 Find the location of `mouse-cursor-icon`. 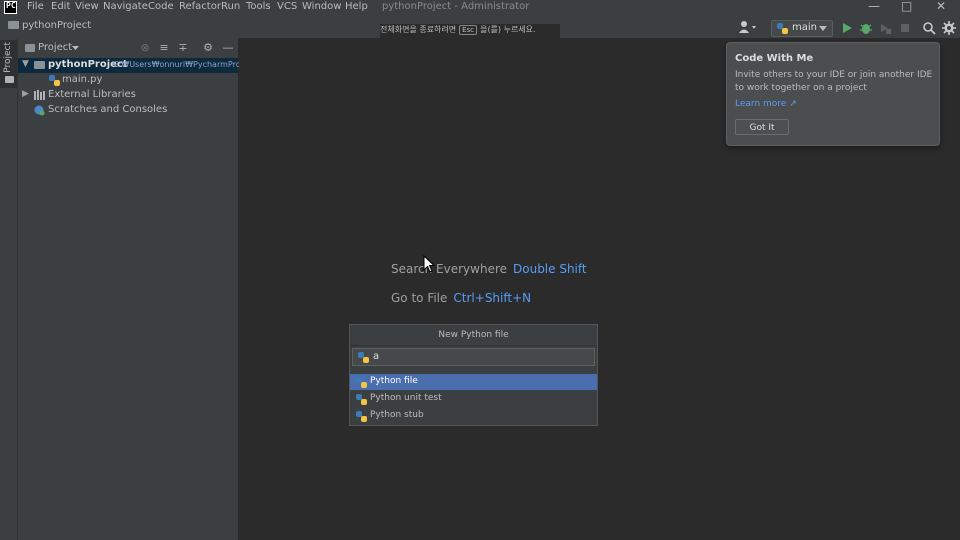

mouse-cursor-icon is located at coordinates (429, 264).